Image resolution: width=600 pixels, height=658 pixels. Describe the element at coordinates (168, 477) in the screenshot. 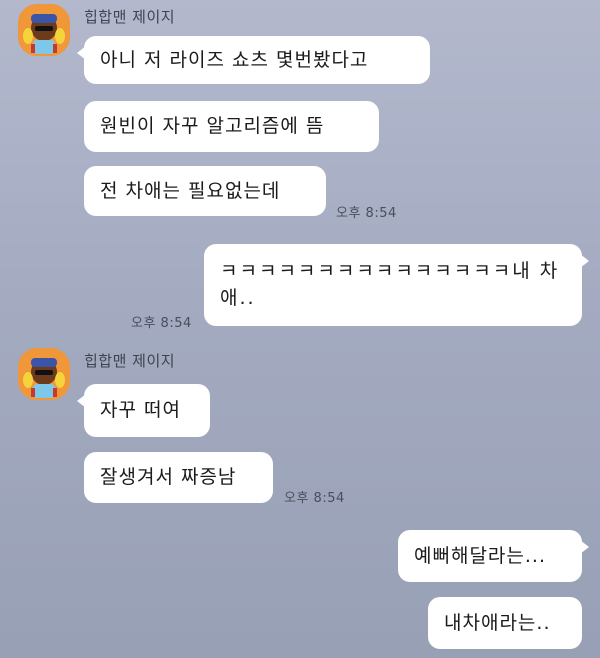

I see `message-text: 잘생겨서 짜증남` at that location.